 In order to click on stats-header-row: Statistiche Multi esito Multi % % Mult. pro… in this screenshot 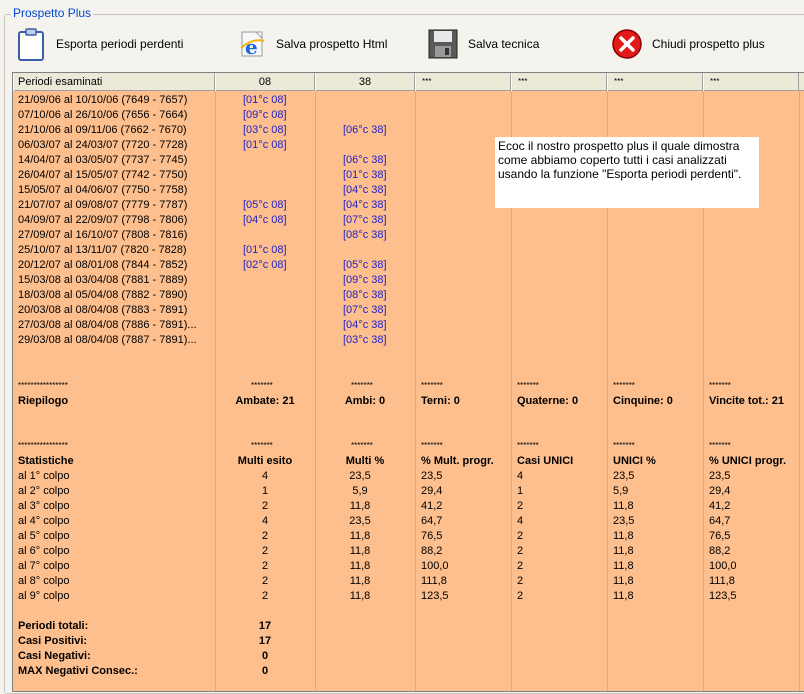, I will do `click(408, 461)`.